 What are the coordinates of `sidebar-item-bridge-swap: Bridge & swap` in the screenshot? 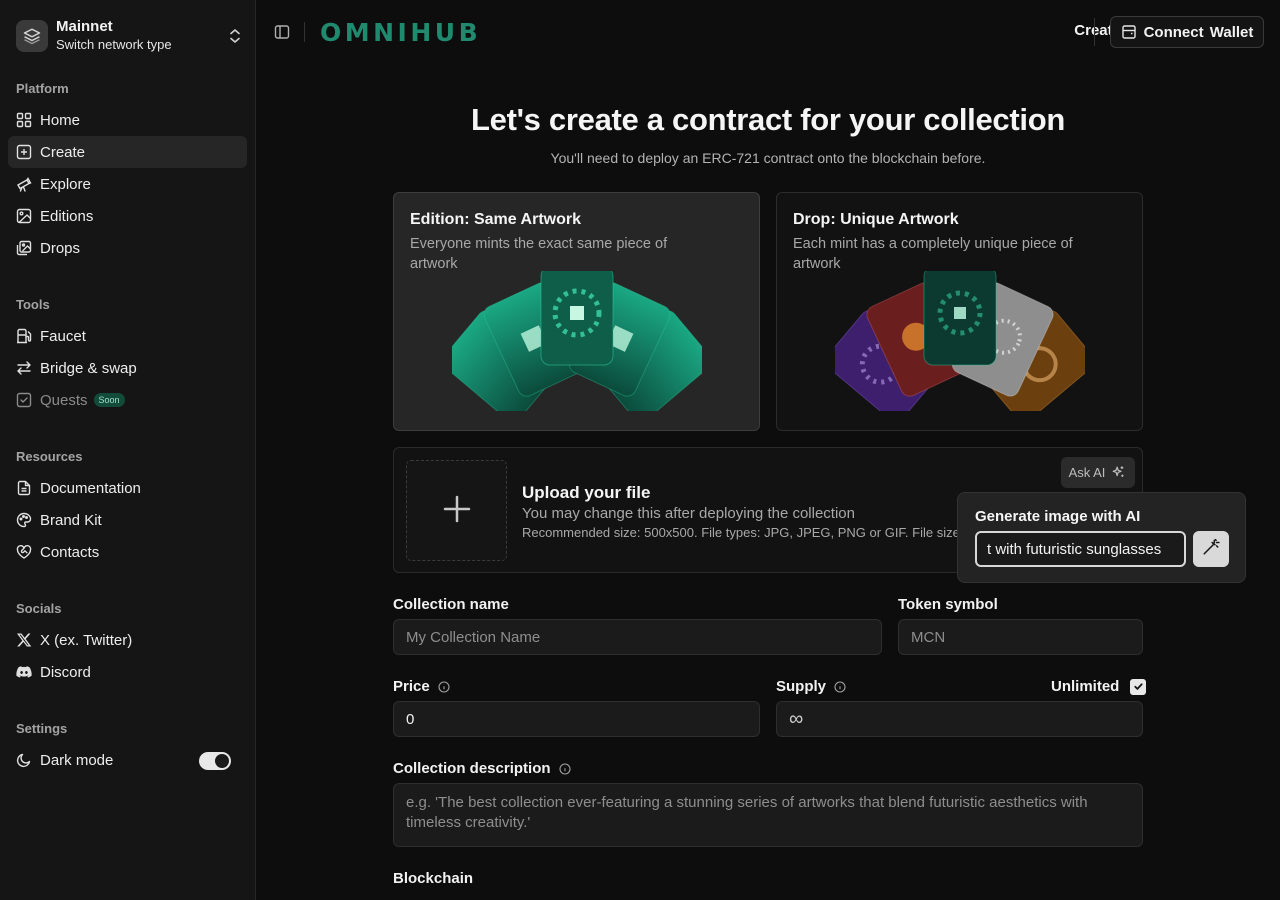 It's located at (127, 368).